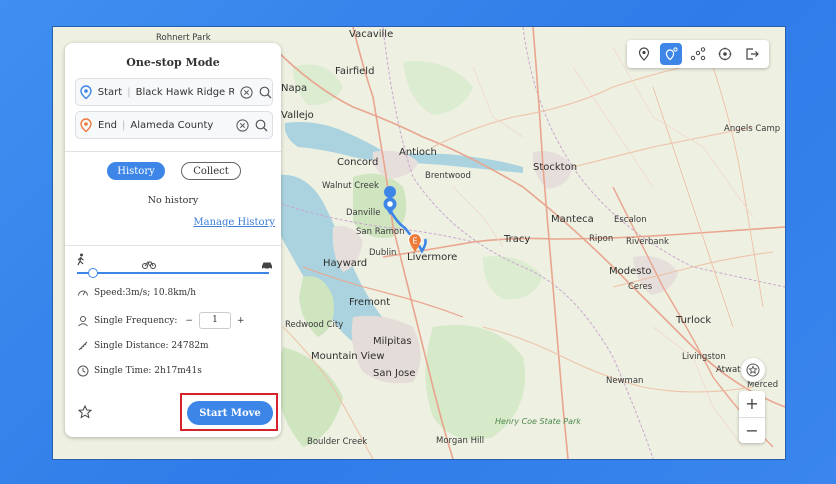 The height and width of the screenshot is (484, 836). What do you see at coordinates (752, 129) in the screenshot?
I see `map-label: Angels Camp` at bounding box center [752, 129].